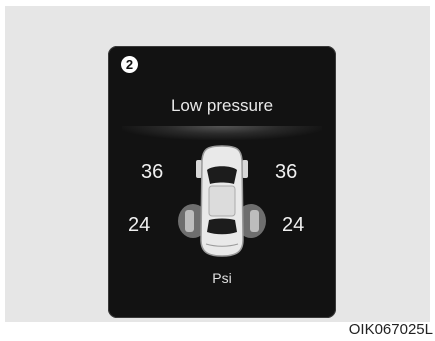 Image resolution: width=435 pixels, height=341 pixels. Describe the element at coordinates (286, 172) in the screenshot. I see `front-right-pressure: 36` at that location.